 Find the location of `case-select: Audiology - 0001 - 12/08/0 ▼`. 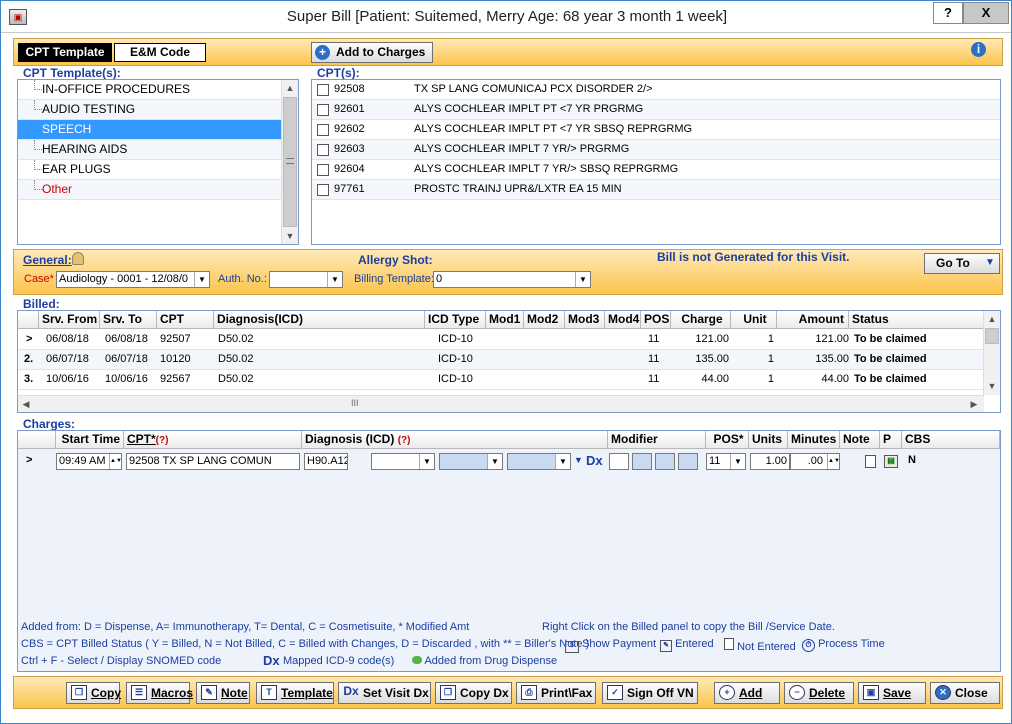

case-select: Audiology - 0001 - 12/08/0 ▼ is located at coordinates (133, 279).